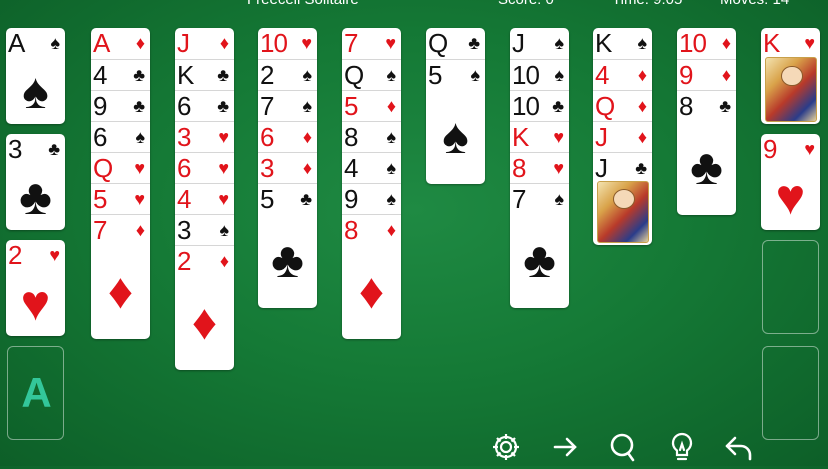  I want to click on tableau-column-4: 7 ♥ Q ♠ 5 ♦ 8 ♠ 4 ♠ 9 ♠ 8 ♦ ♦, so click(371, 183).